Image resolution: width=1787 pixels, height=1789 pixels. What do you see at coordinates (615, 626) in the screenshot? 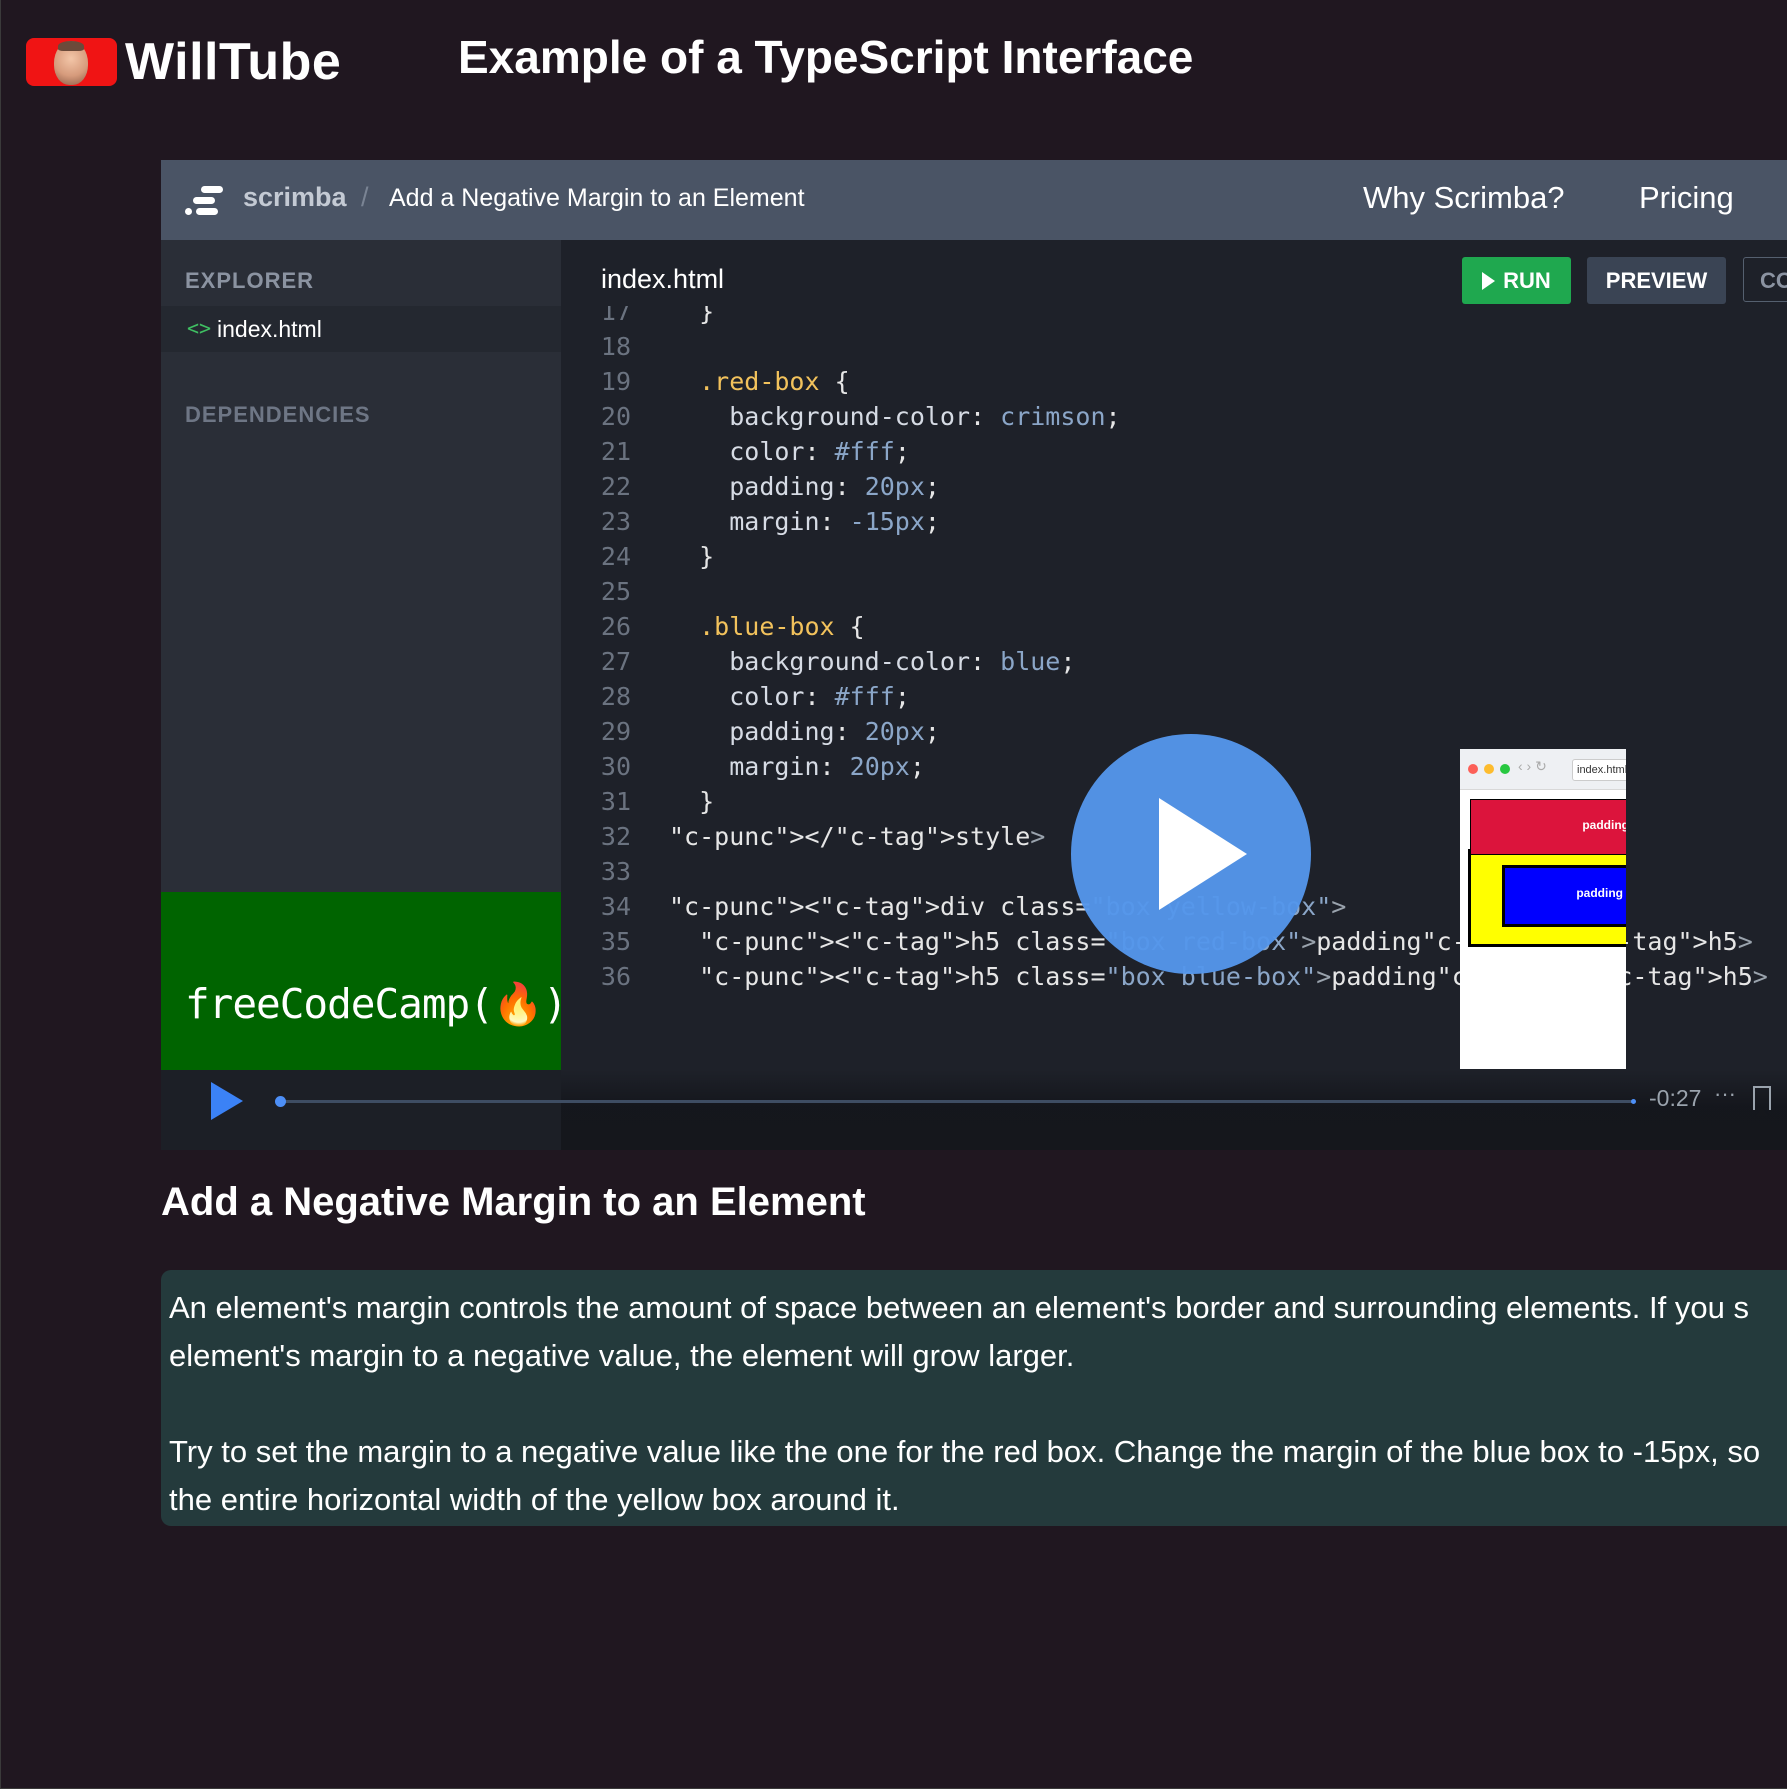
I see `line-number: 26` at bounding box center [615, 626].